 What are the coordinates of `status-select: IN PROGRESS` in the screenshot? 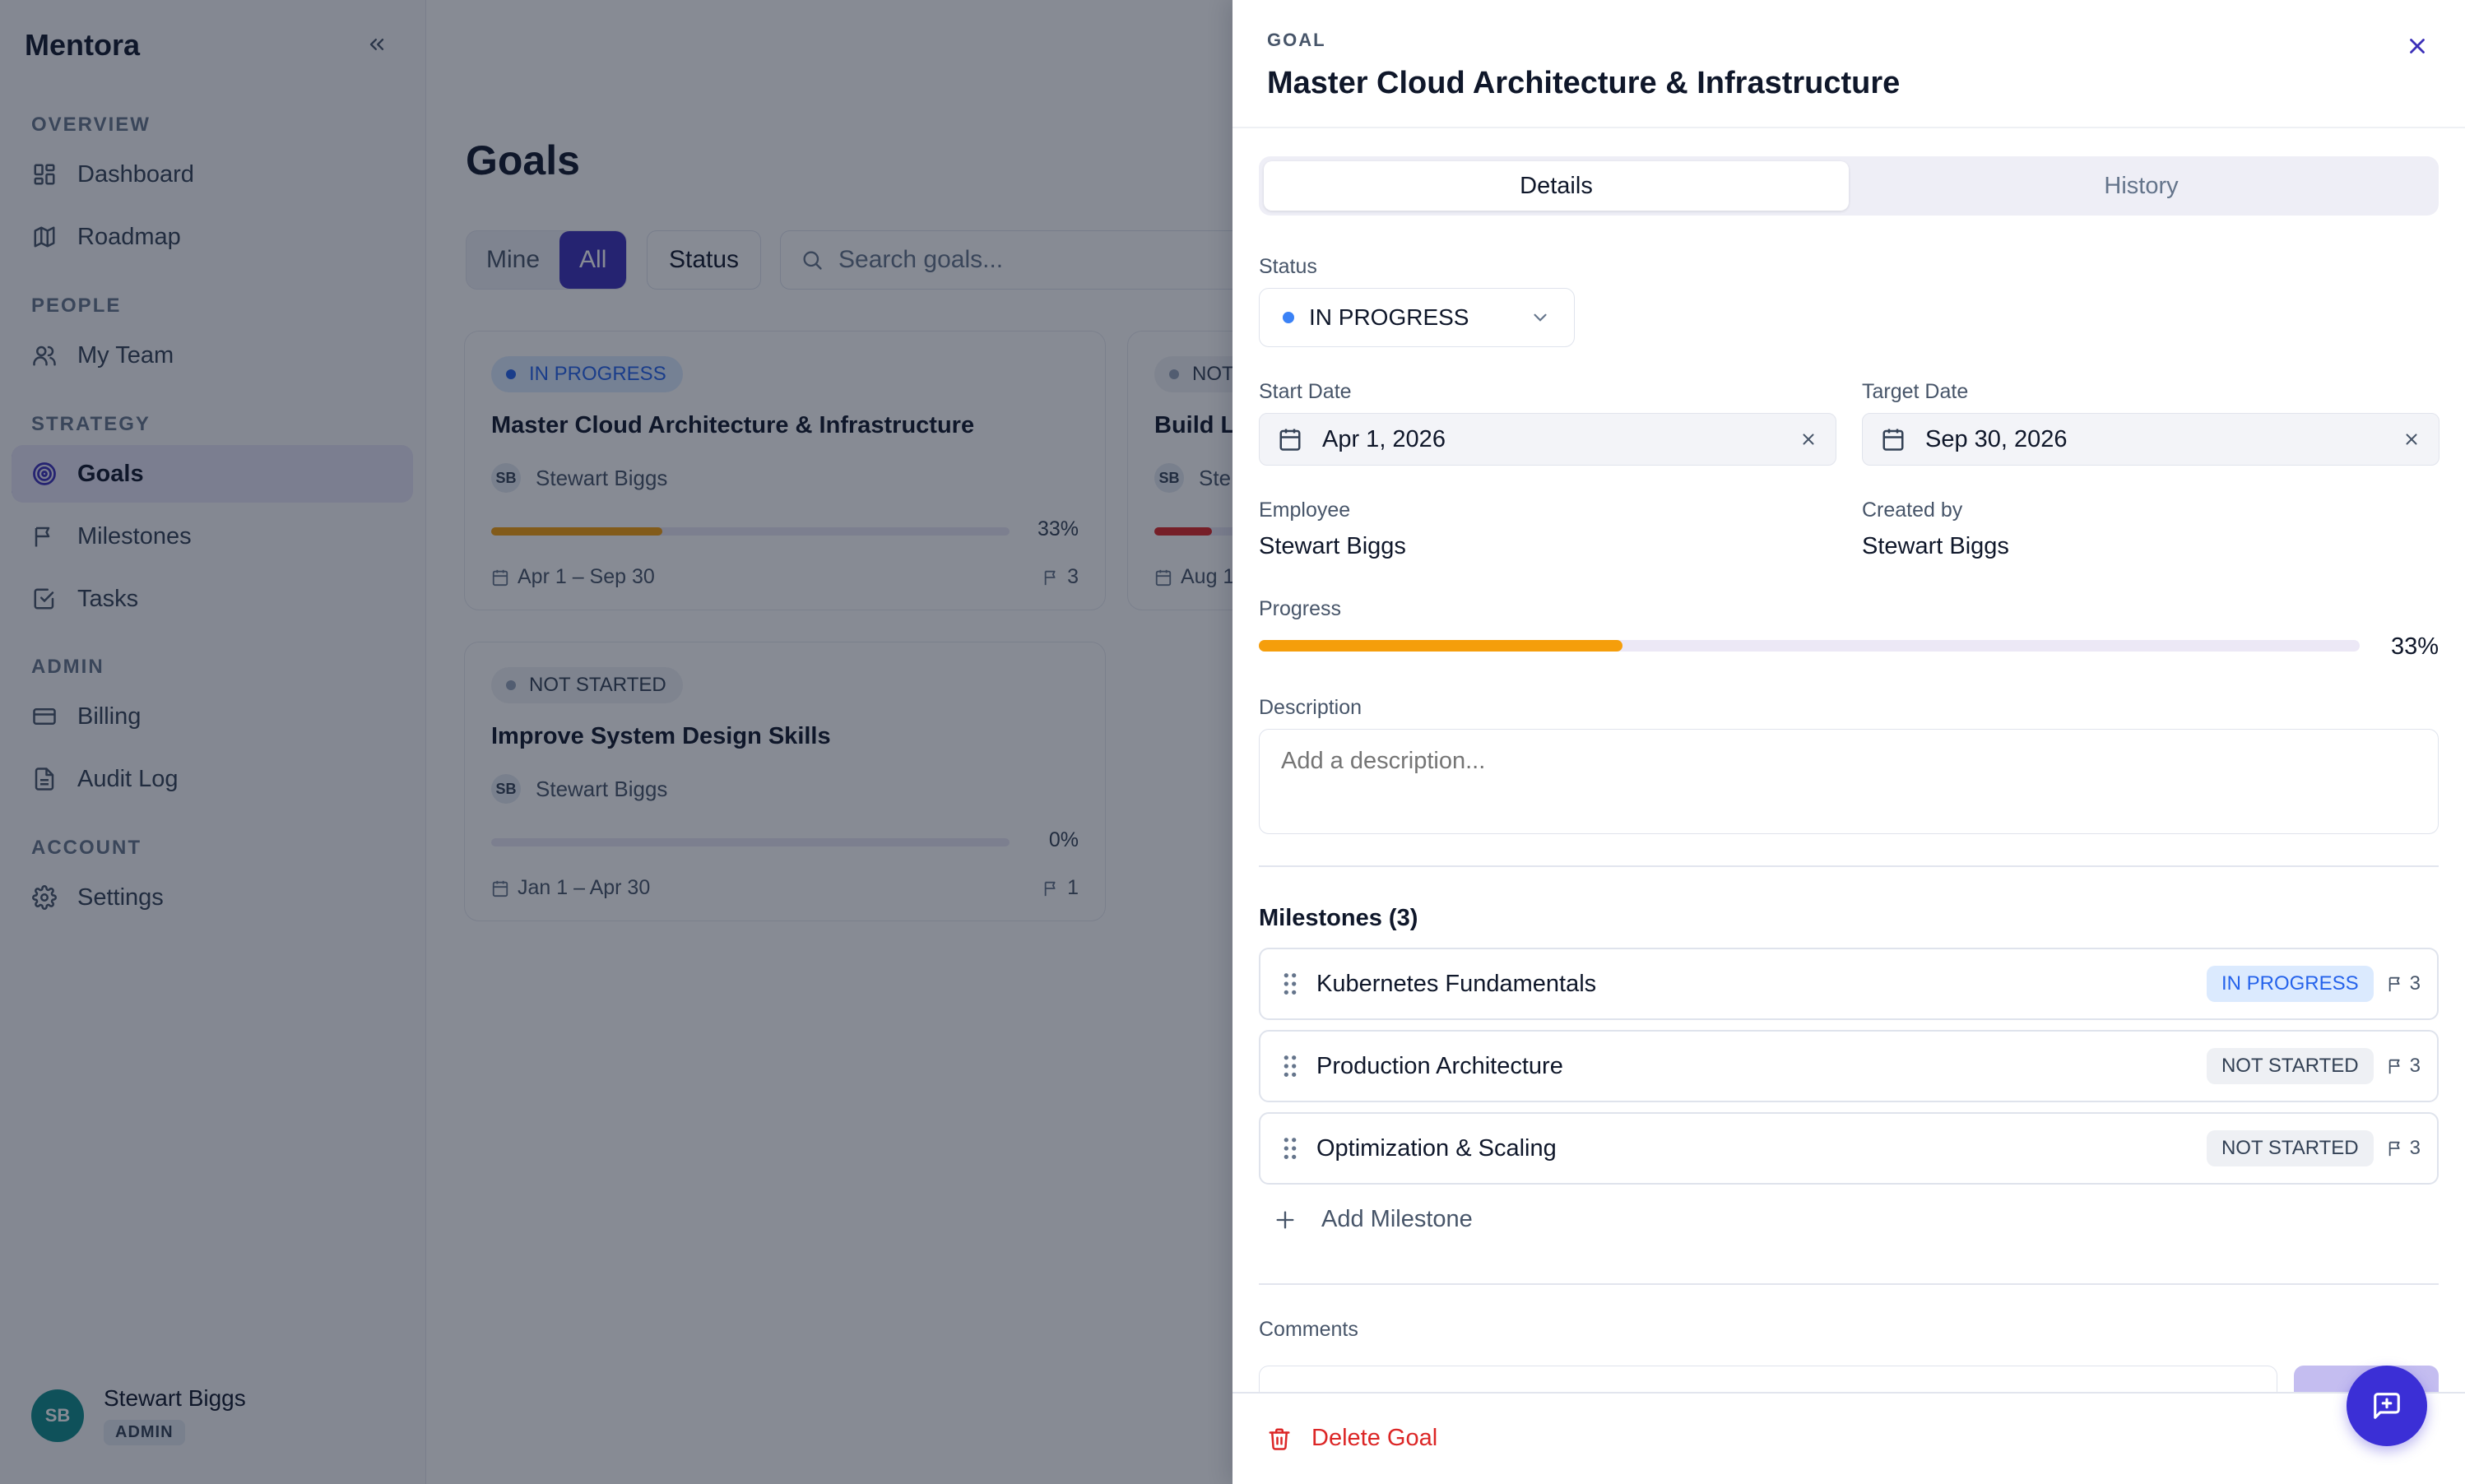 It's located at (1417, 317).